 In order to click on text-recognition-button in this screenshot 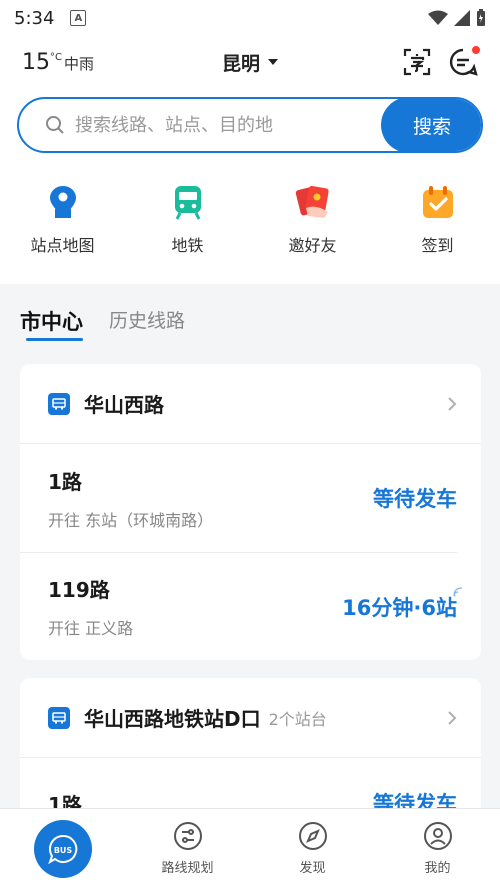, I will do `click(417, 62)`.